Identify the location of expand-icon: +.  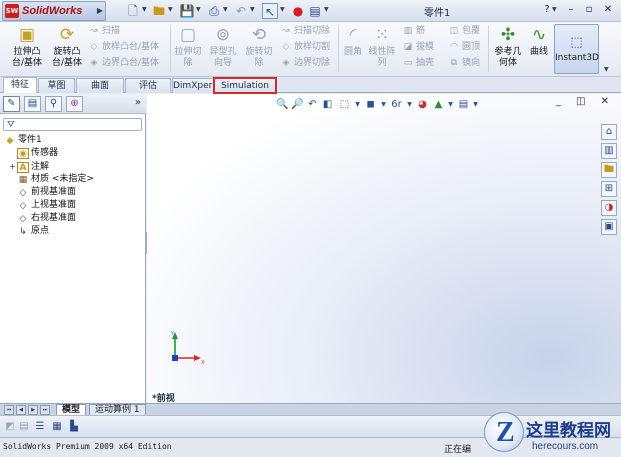
(12, 166).